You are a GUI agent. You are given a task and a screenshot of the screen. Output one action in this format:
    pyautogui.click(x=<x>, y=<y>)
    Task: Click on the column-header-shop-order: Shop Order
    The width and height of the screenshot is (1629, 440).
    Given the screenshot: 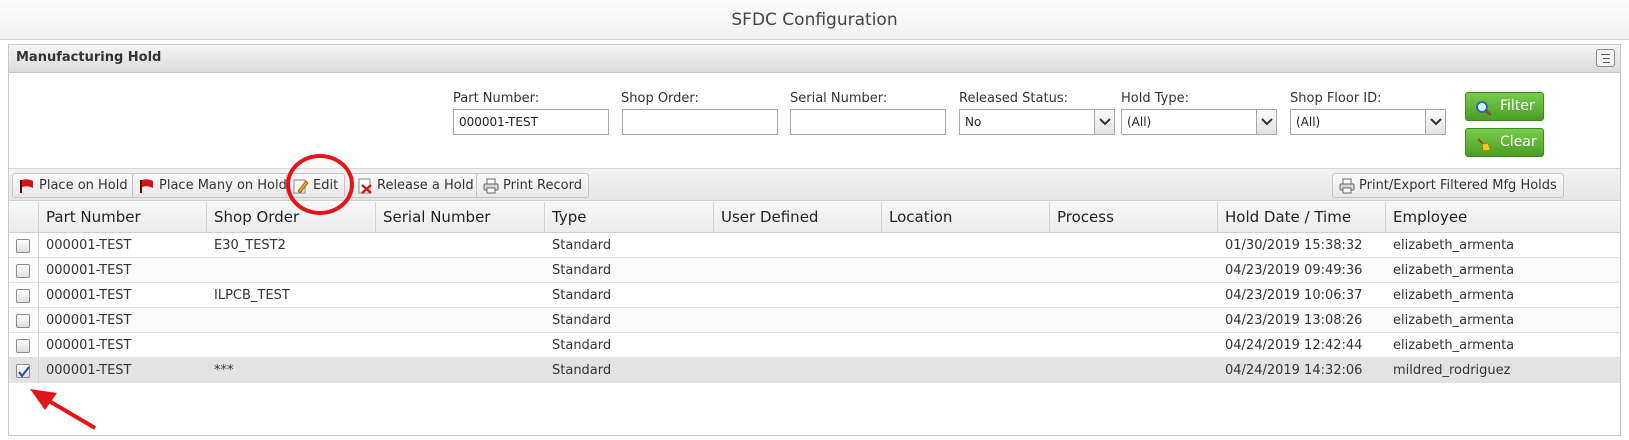 What is the action you would take?
    pyautogui.click(x=291, y=217)
    